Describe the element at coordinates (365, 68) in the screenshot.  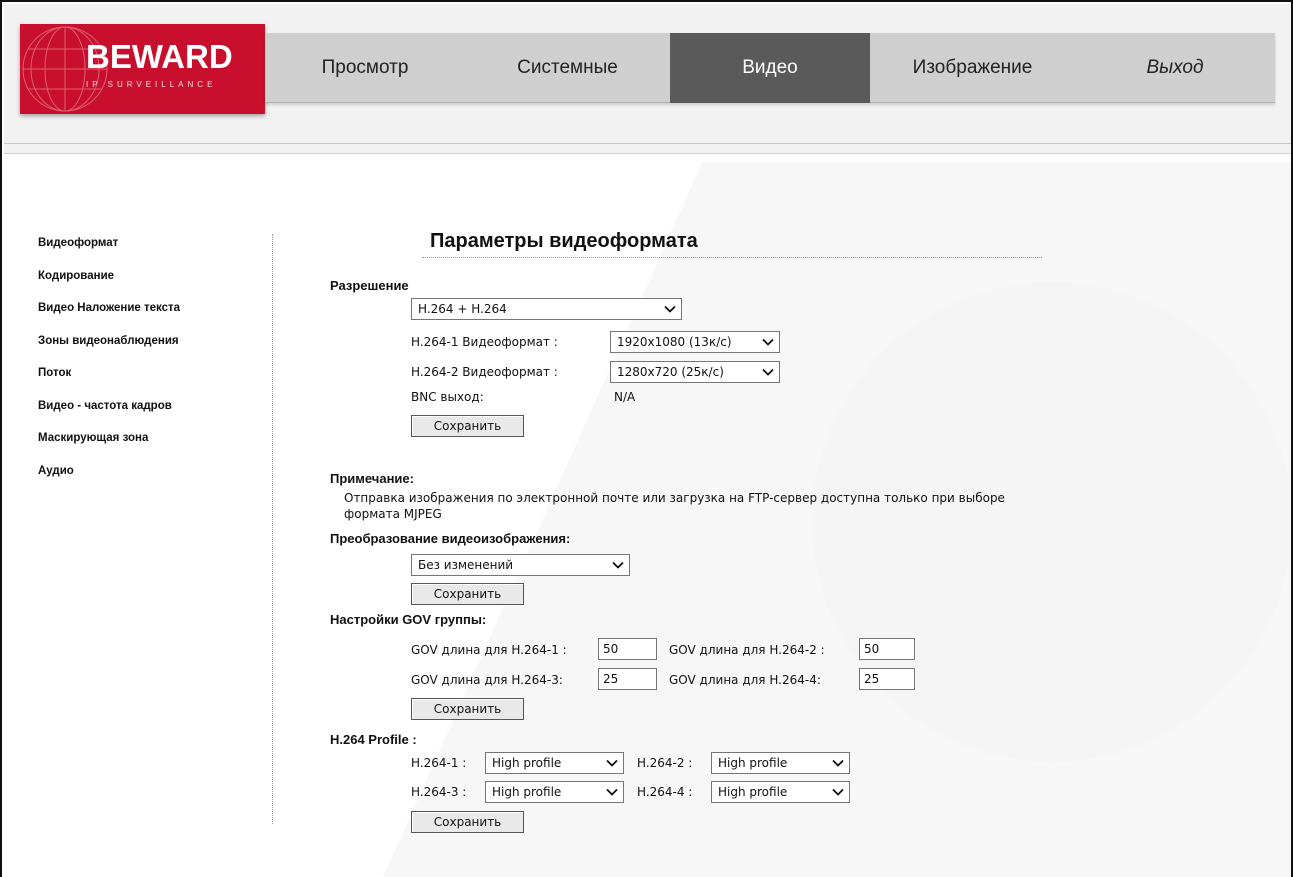
I see `nav-view: Просмотр` at that location.